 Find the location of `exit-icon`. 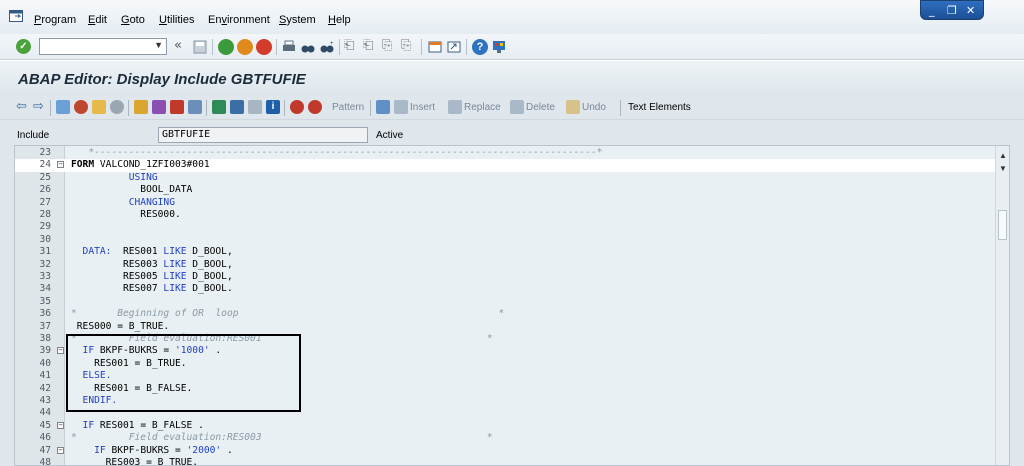

exit-icon is located at coordinates (245, 47).